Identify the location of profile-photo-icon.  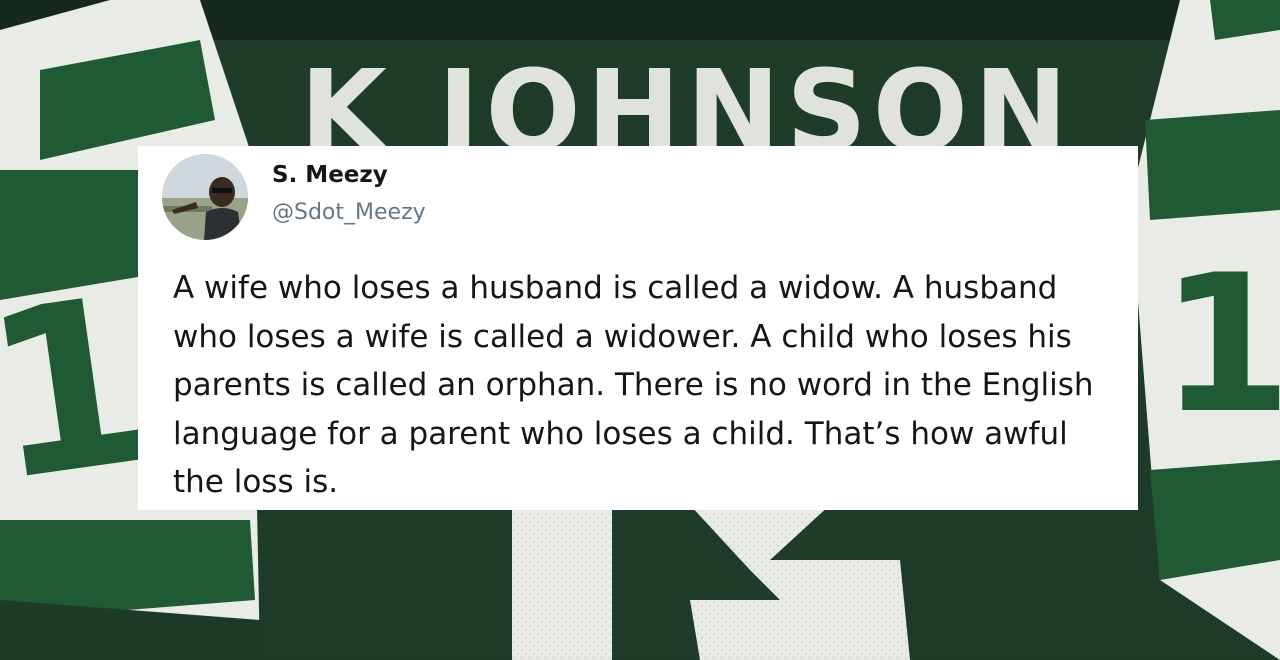
(205, 197).